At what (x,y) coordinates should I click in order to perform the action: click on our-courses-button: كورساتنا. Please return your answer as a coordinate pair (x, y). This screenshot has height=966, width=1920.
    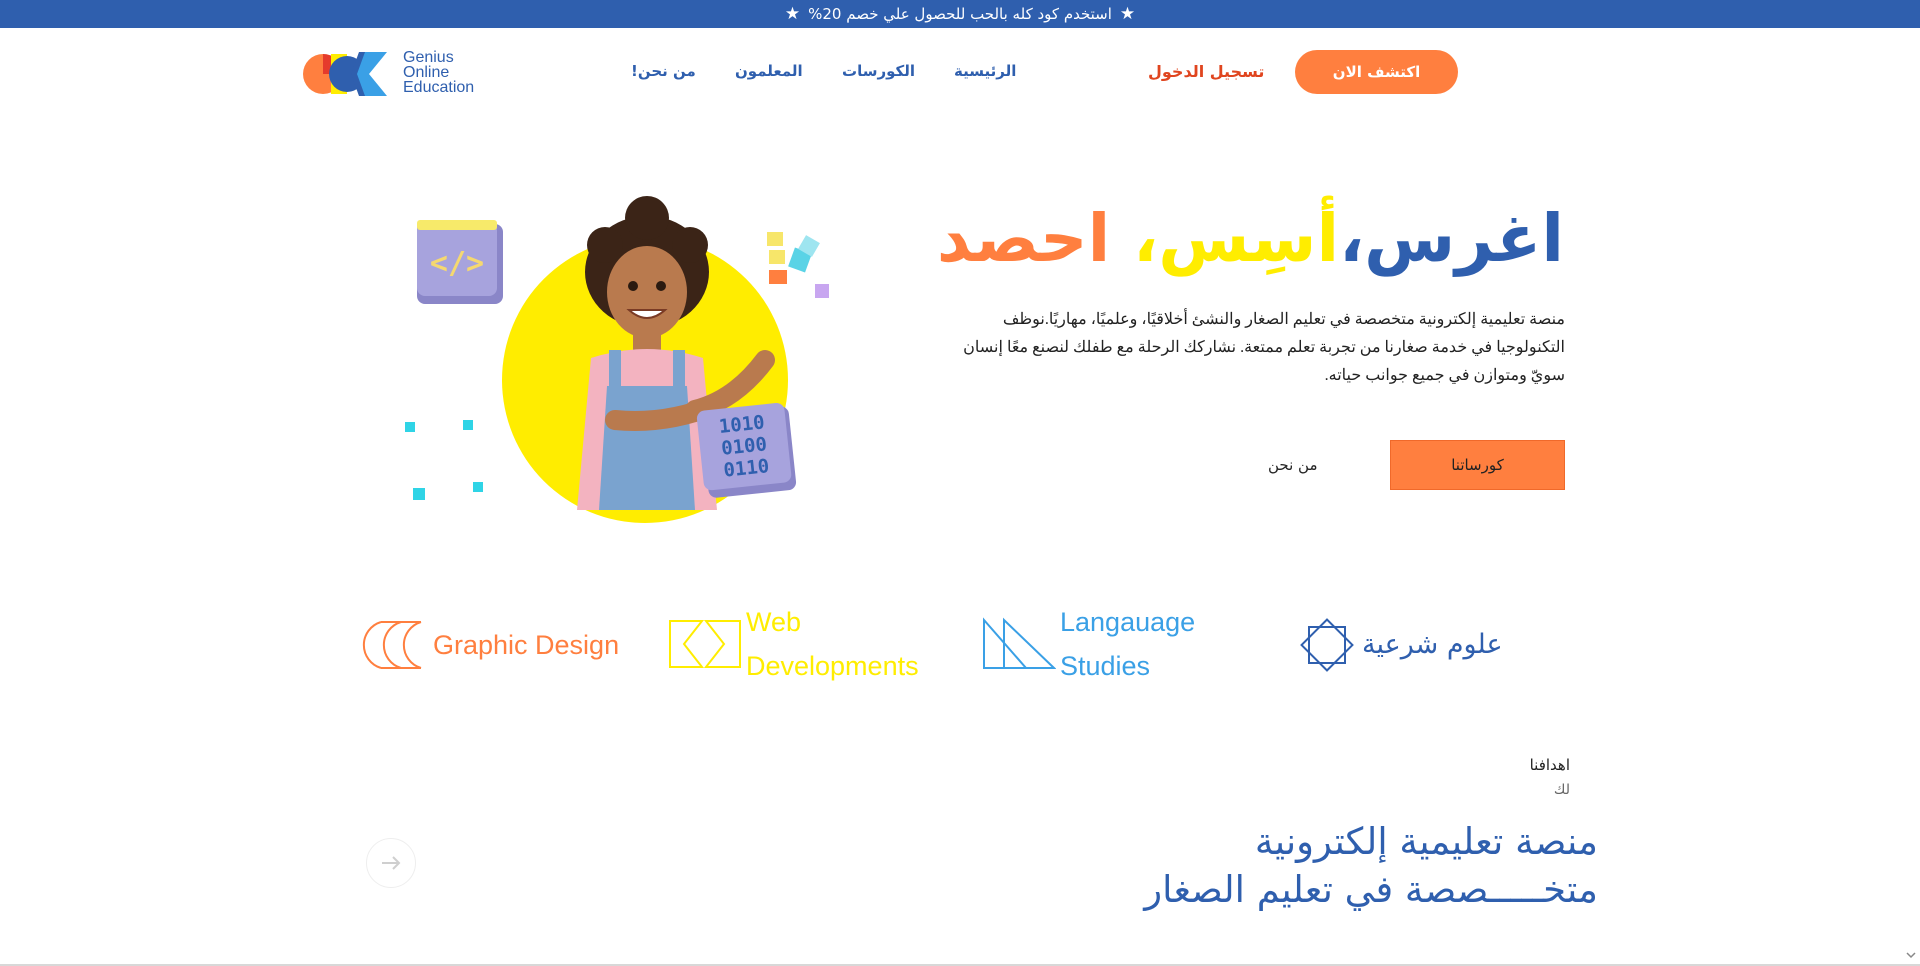
    Looking at the image, I should click on (1477, 465).